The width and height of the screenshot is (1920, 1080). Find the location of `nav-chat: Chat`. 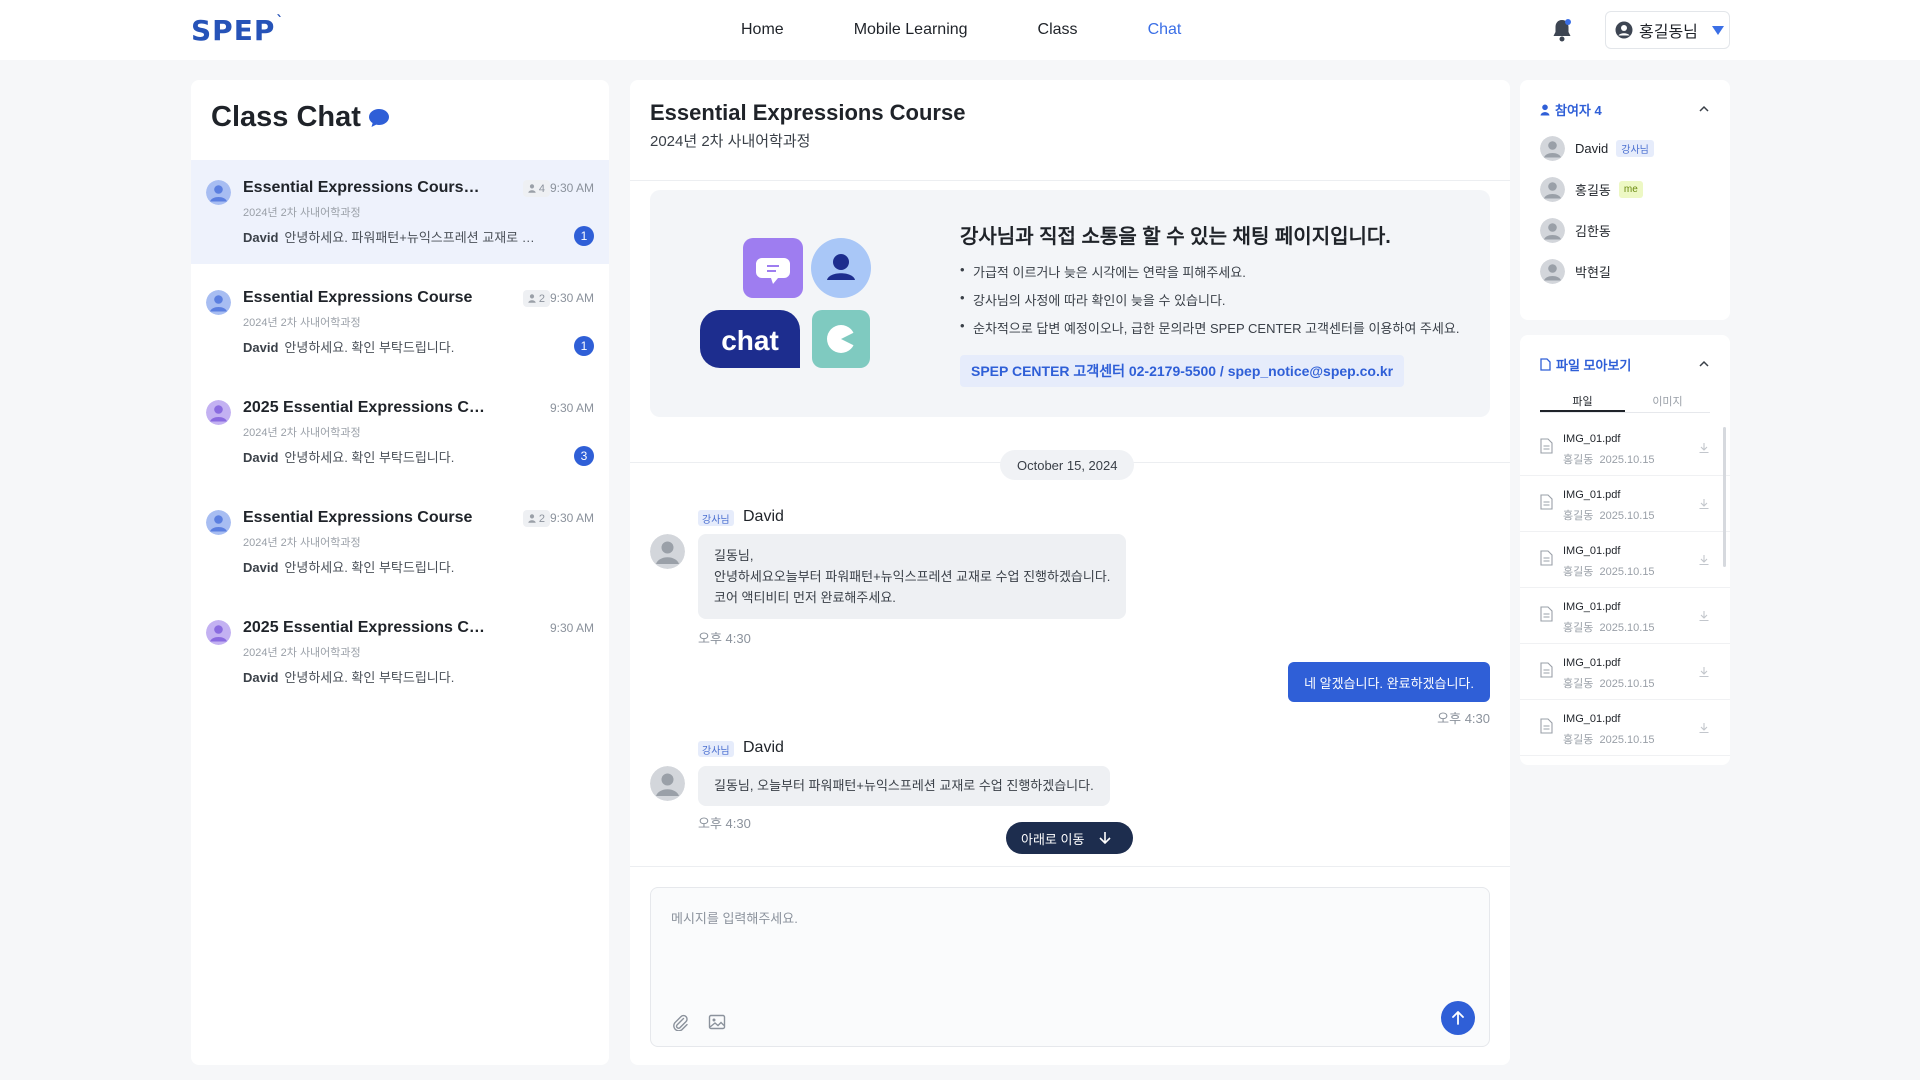

nav-chat: Chat is located at coordinates (1165, 30).